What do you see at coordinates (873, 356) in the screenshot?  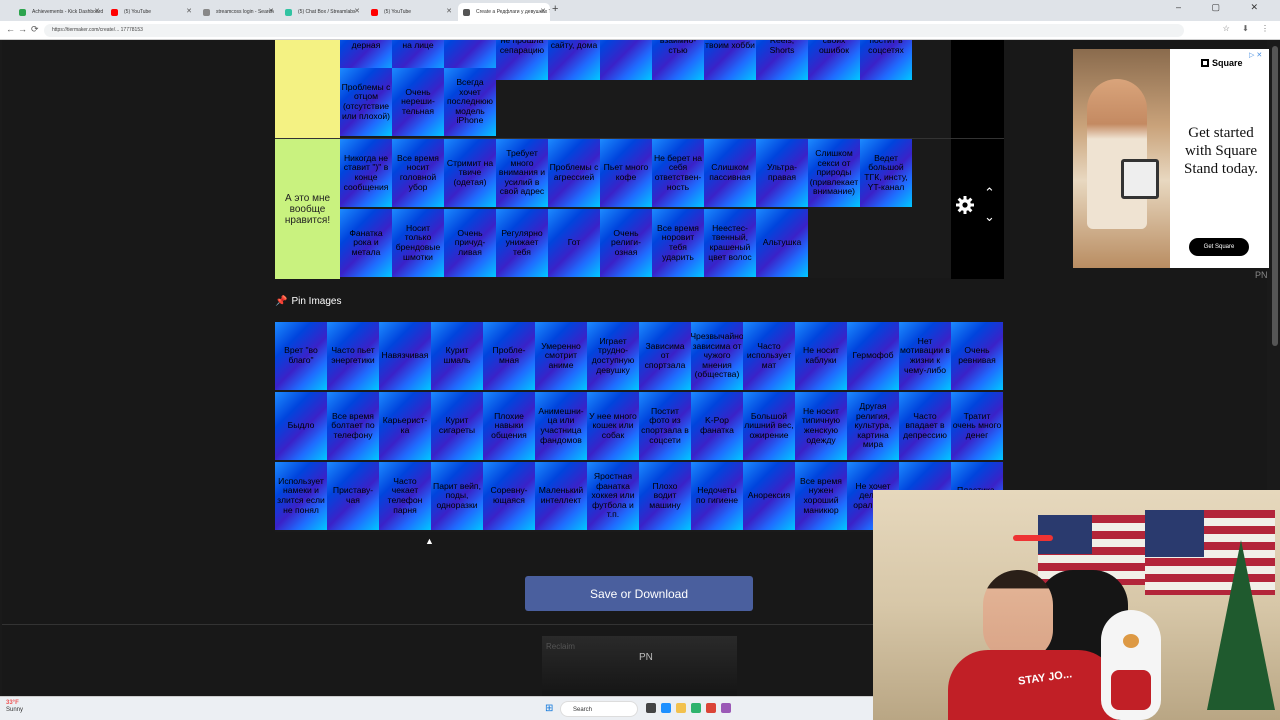 I see `tier-item-card: Гермофоб` at bounding box center [873, 356].